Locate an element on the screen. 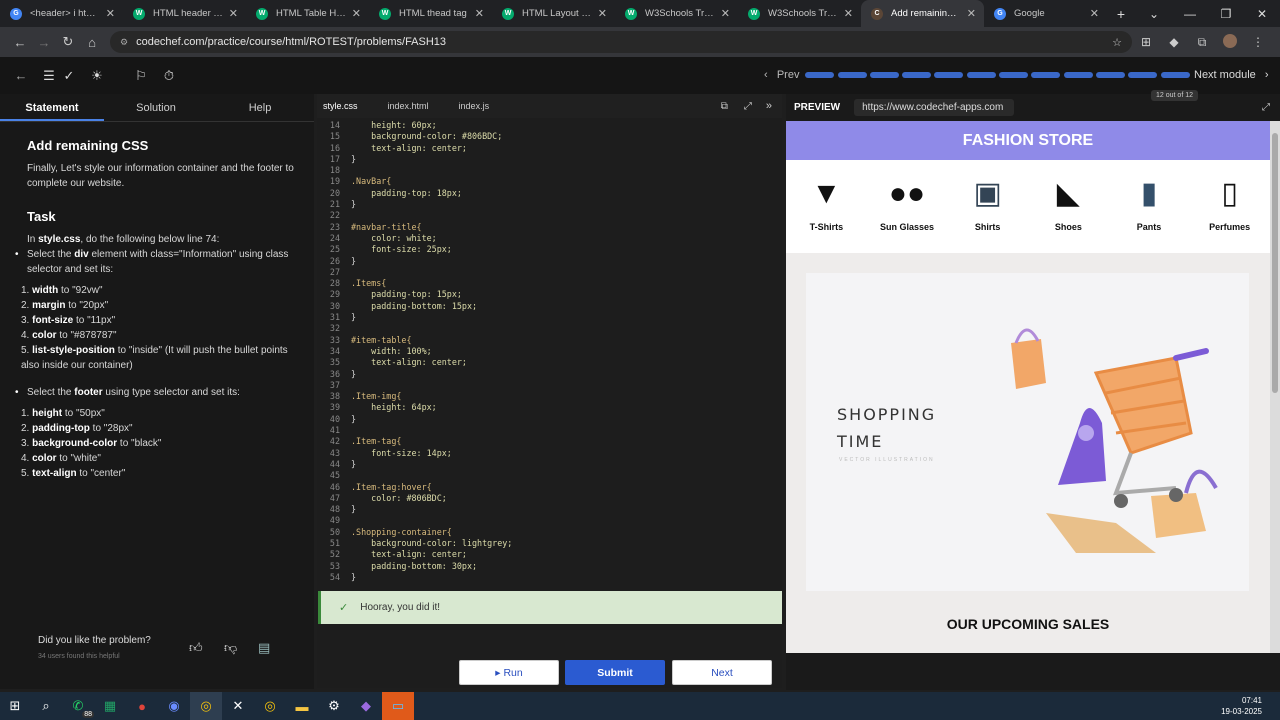  visual-studio-icon: ◆ is located at coordinates (366, 706).